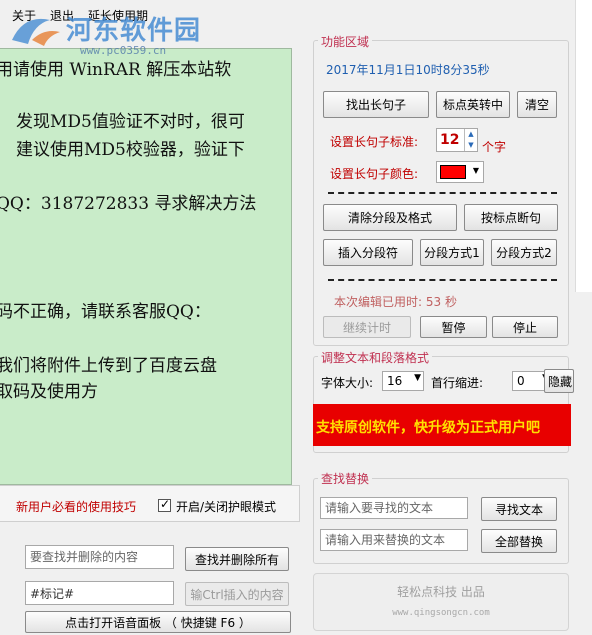 The width and height of the screenshot is (592, 635). What do you see at coordinates (394, 508) in the screenshot?
I see `find-text-input` at bounding box center [394, 508].